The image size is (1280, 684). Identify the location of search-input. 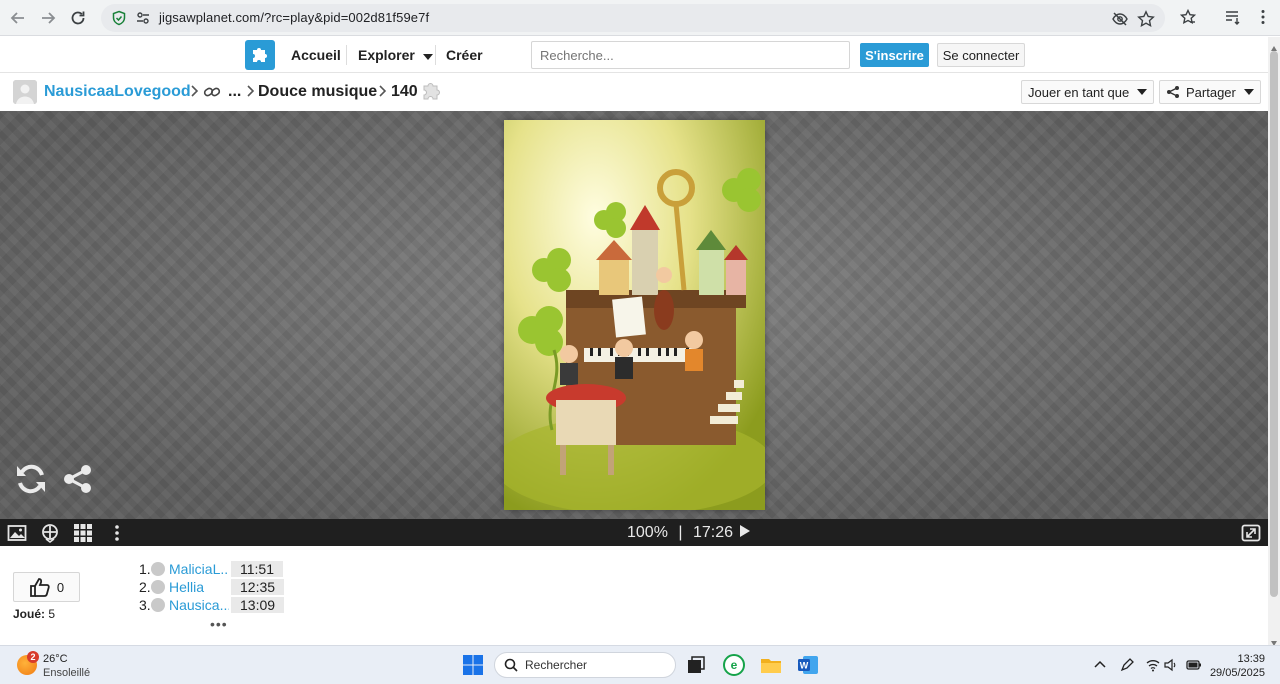
(690, 55).